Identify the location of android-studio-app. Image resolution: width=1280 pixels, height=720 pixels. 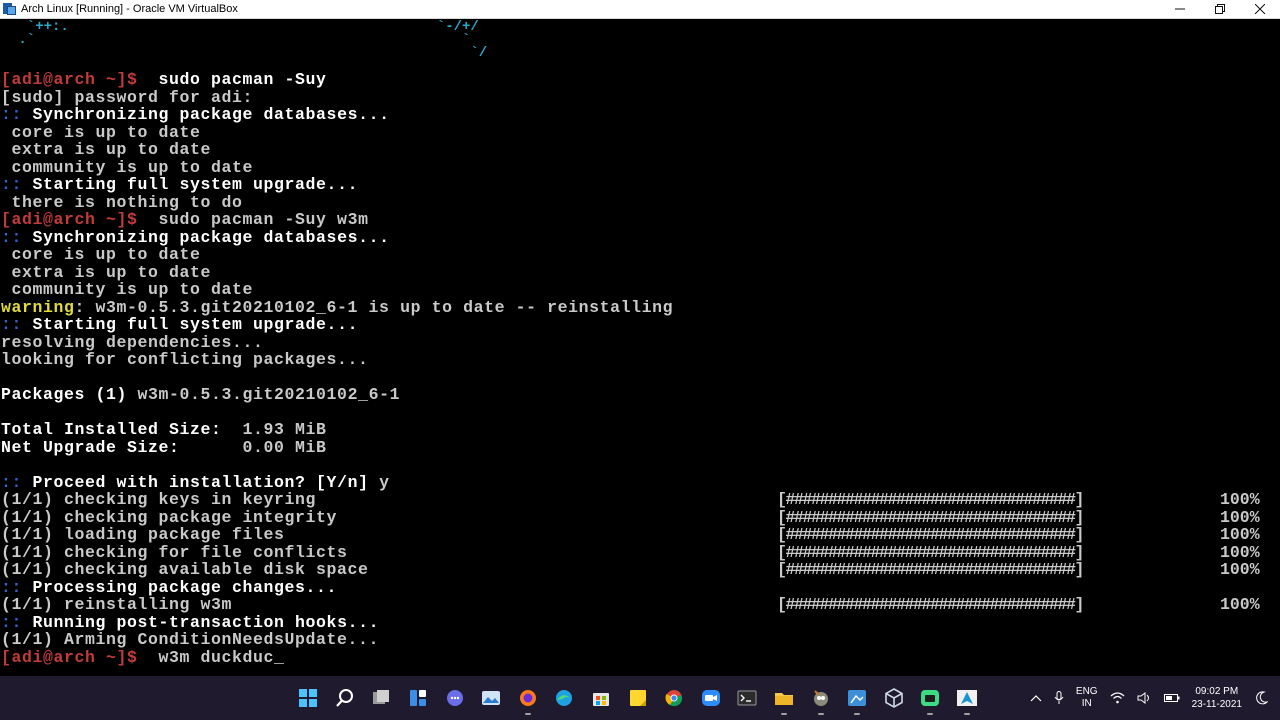
(930, 698).